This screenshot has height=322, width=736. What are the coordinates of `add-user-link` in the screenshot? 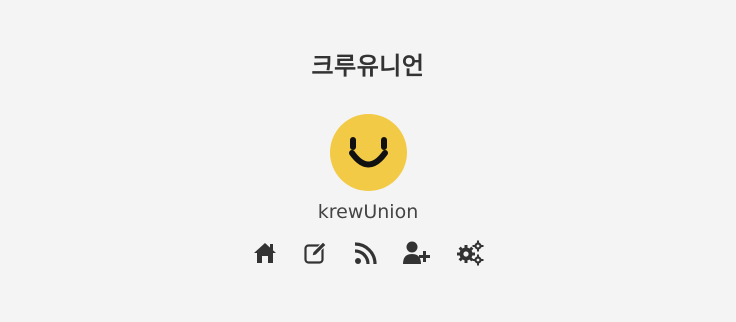 It's located at (416, 253).